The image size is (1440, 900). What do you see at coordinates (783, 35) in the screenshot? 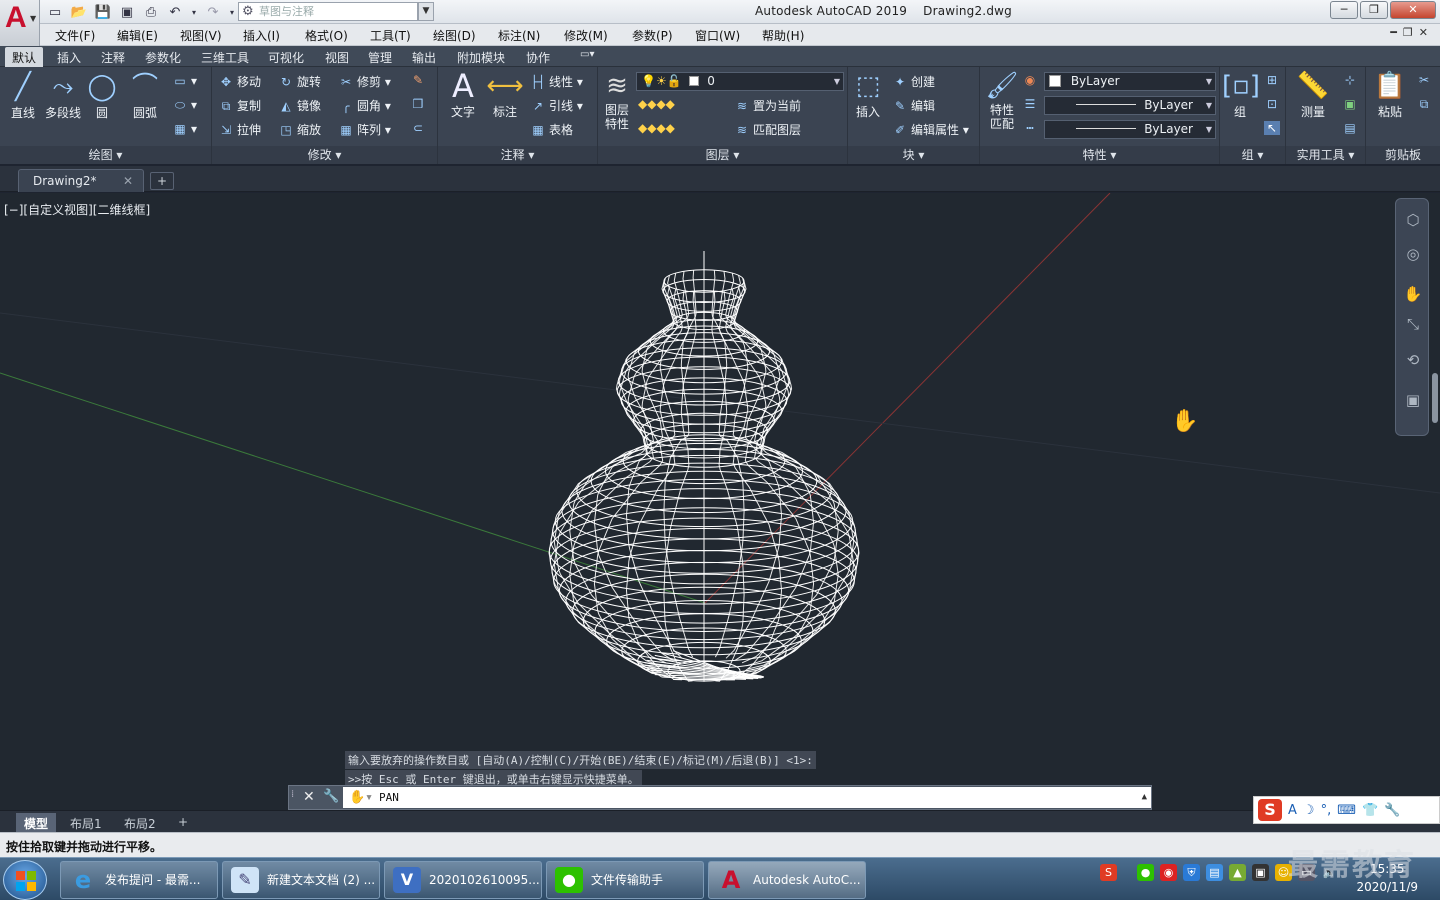
I see `menu-help: 帮助(H)` at bounding box center [783, 35].